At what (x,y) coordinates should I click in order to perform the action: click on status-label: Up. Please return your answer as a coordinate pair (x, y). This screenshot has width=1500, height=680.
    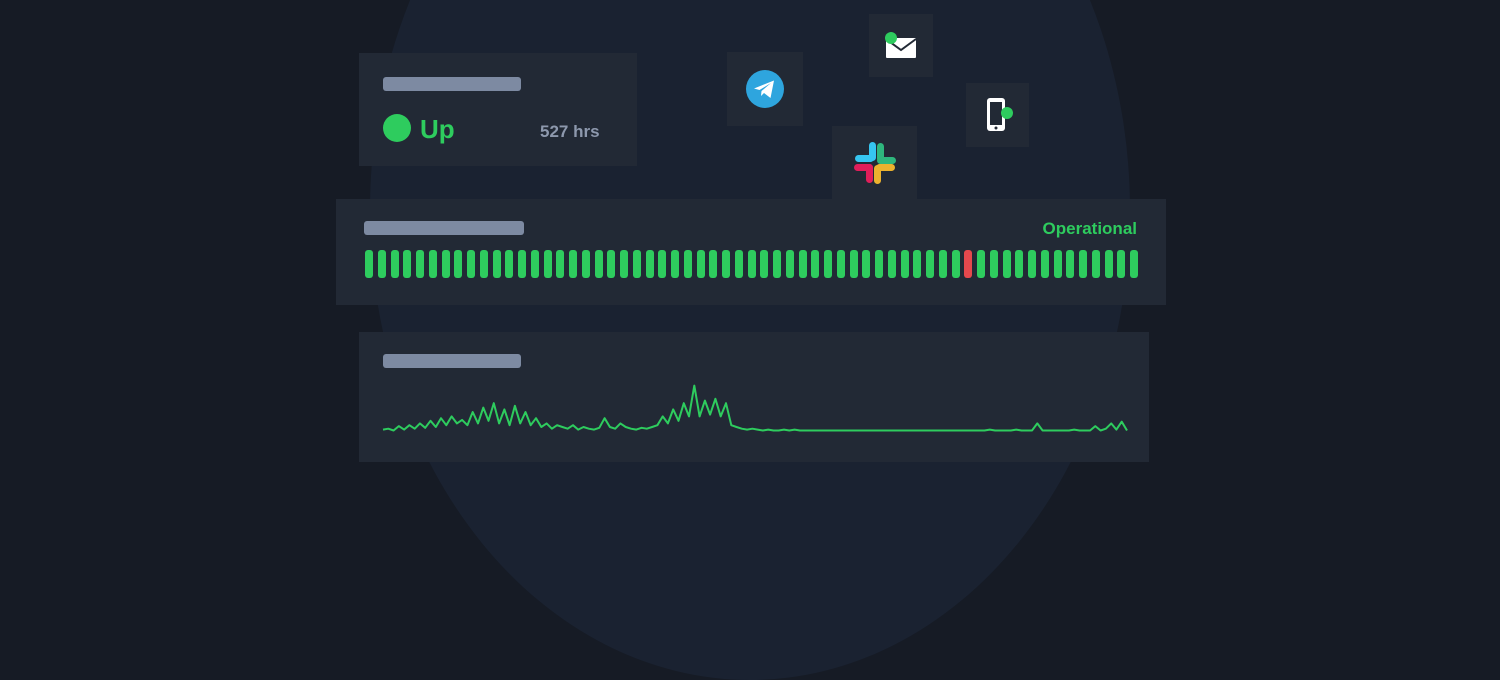
    Looking at the image, I should click on (437, 129).